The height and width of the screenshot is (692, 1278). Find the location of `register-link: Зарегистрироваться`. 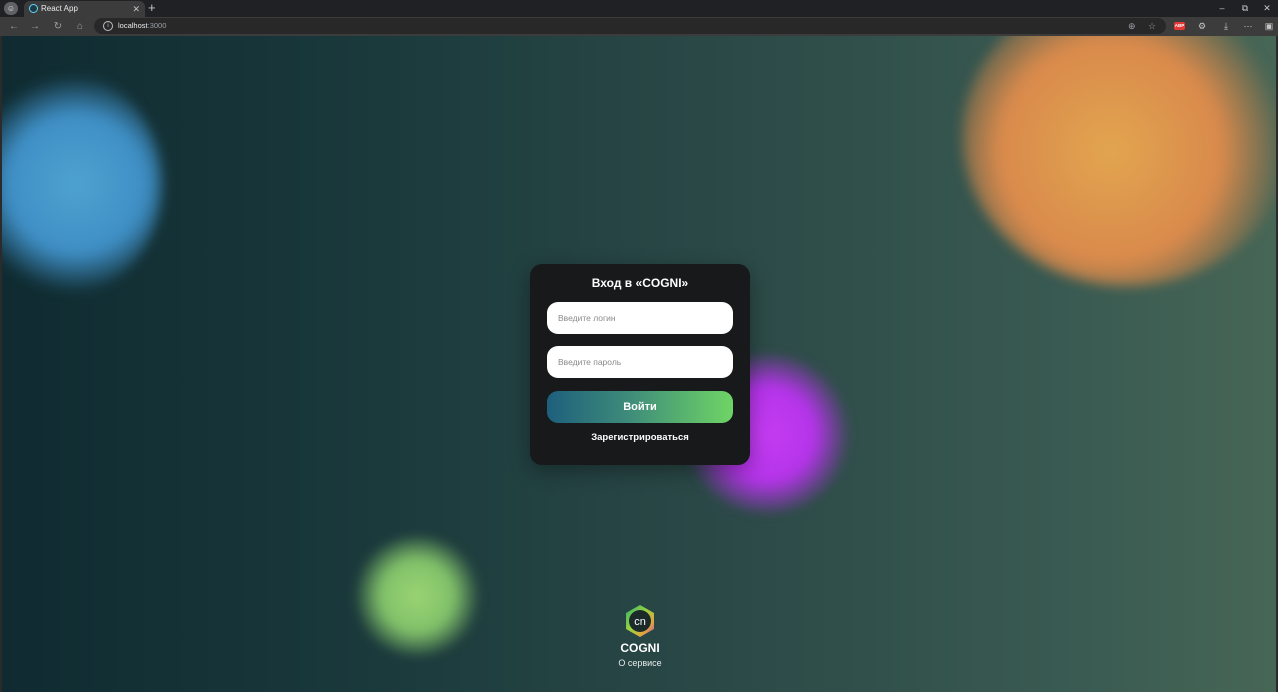

register-link: Зарегистрироваться is located at coordinates (640, 437).